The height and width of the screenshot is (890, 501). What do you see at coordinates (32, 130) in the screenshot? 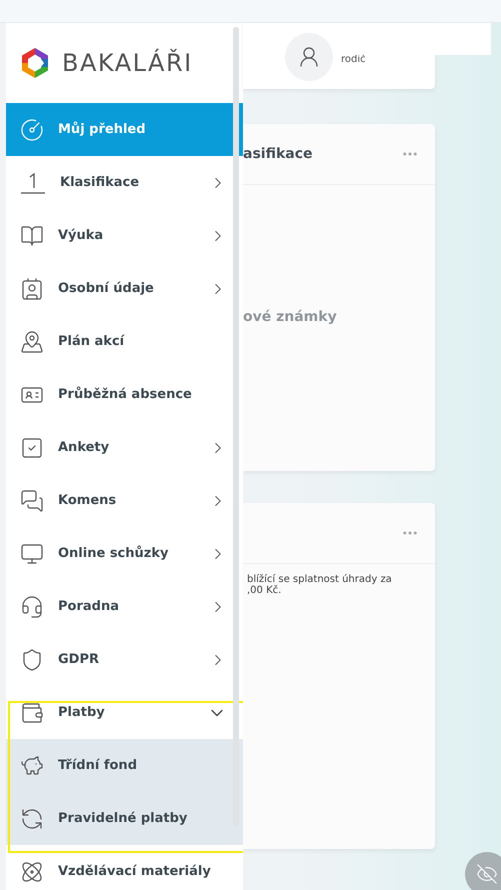
I see `gauge-icon` at bounding box center [32, 130].